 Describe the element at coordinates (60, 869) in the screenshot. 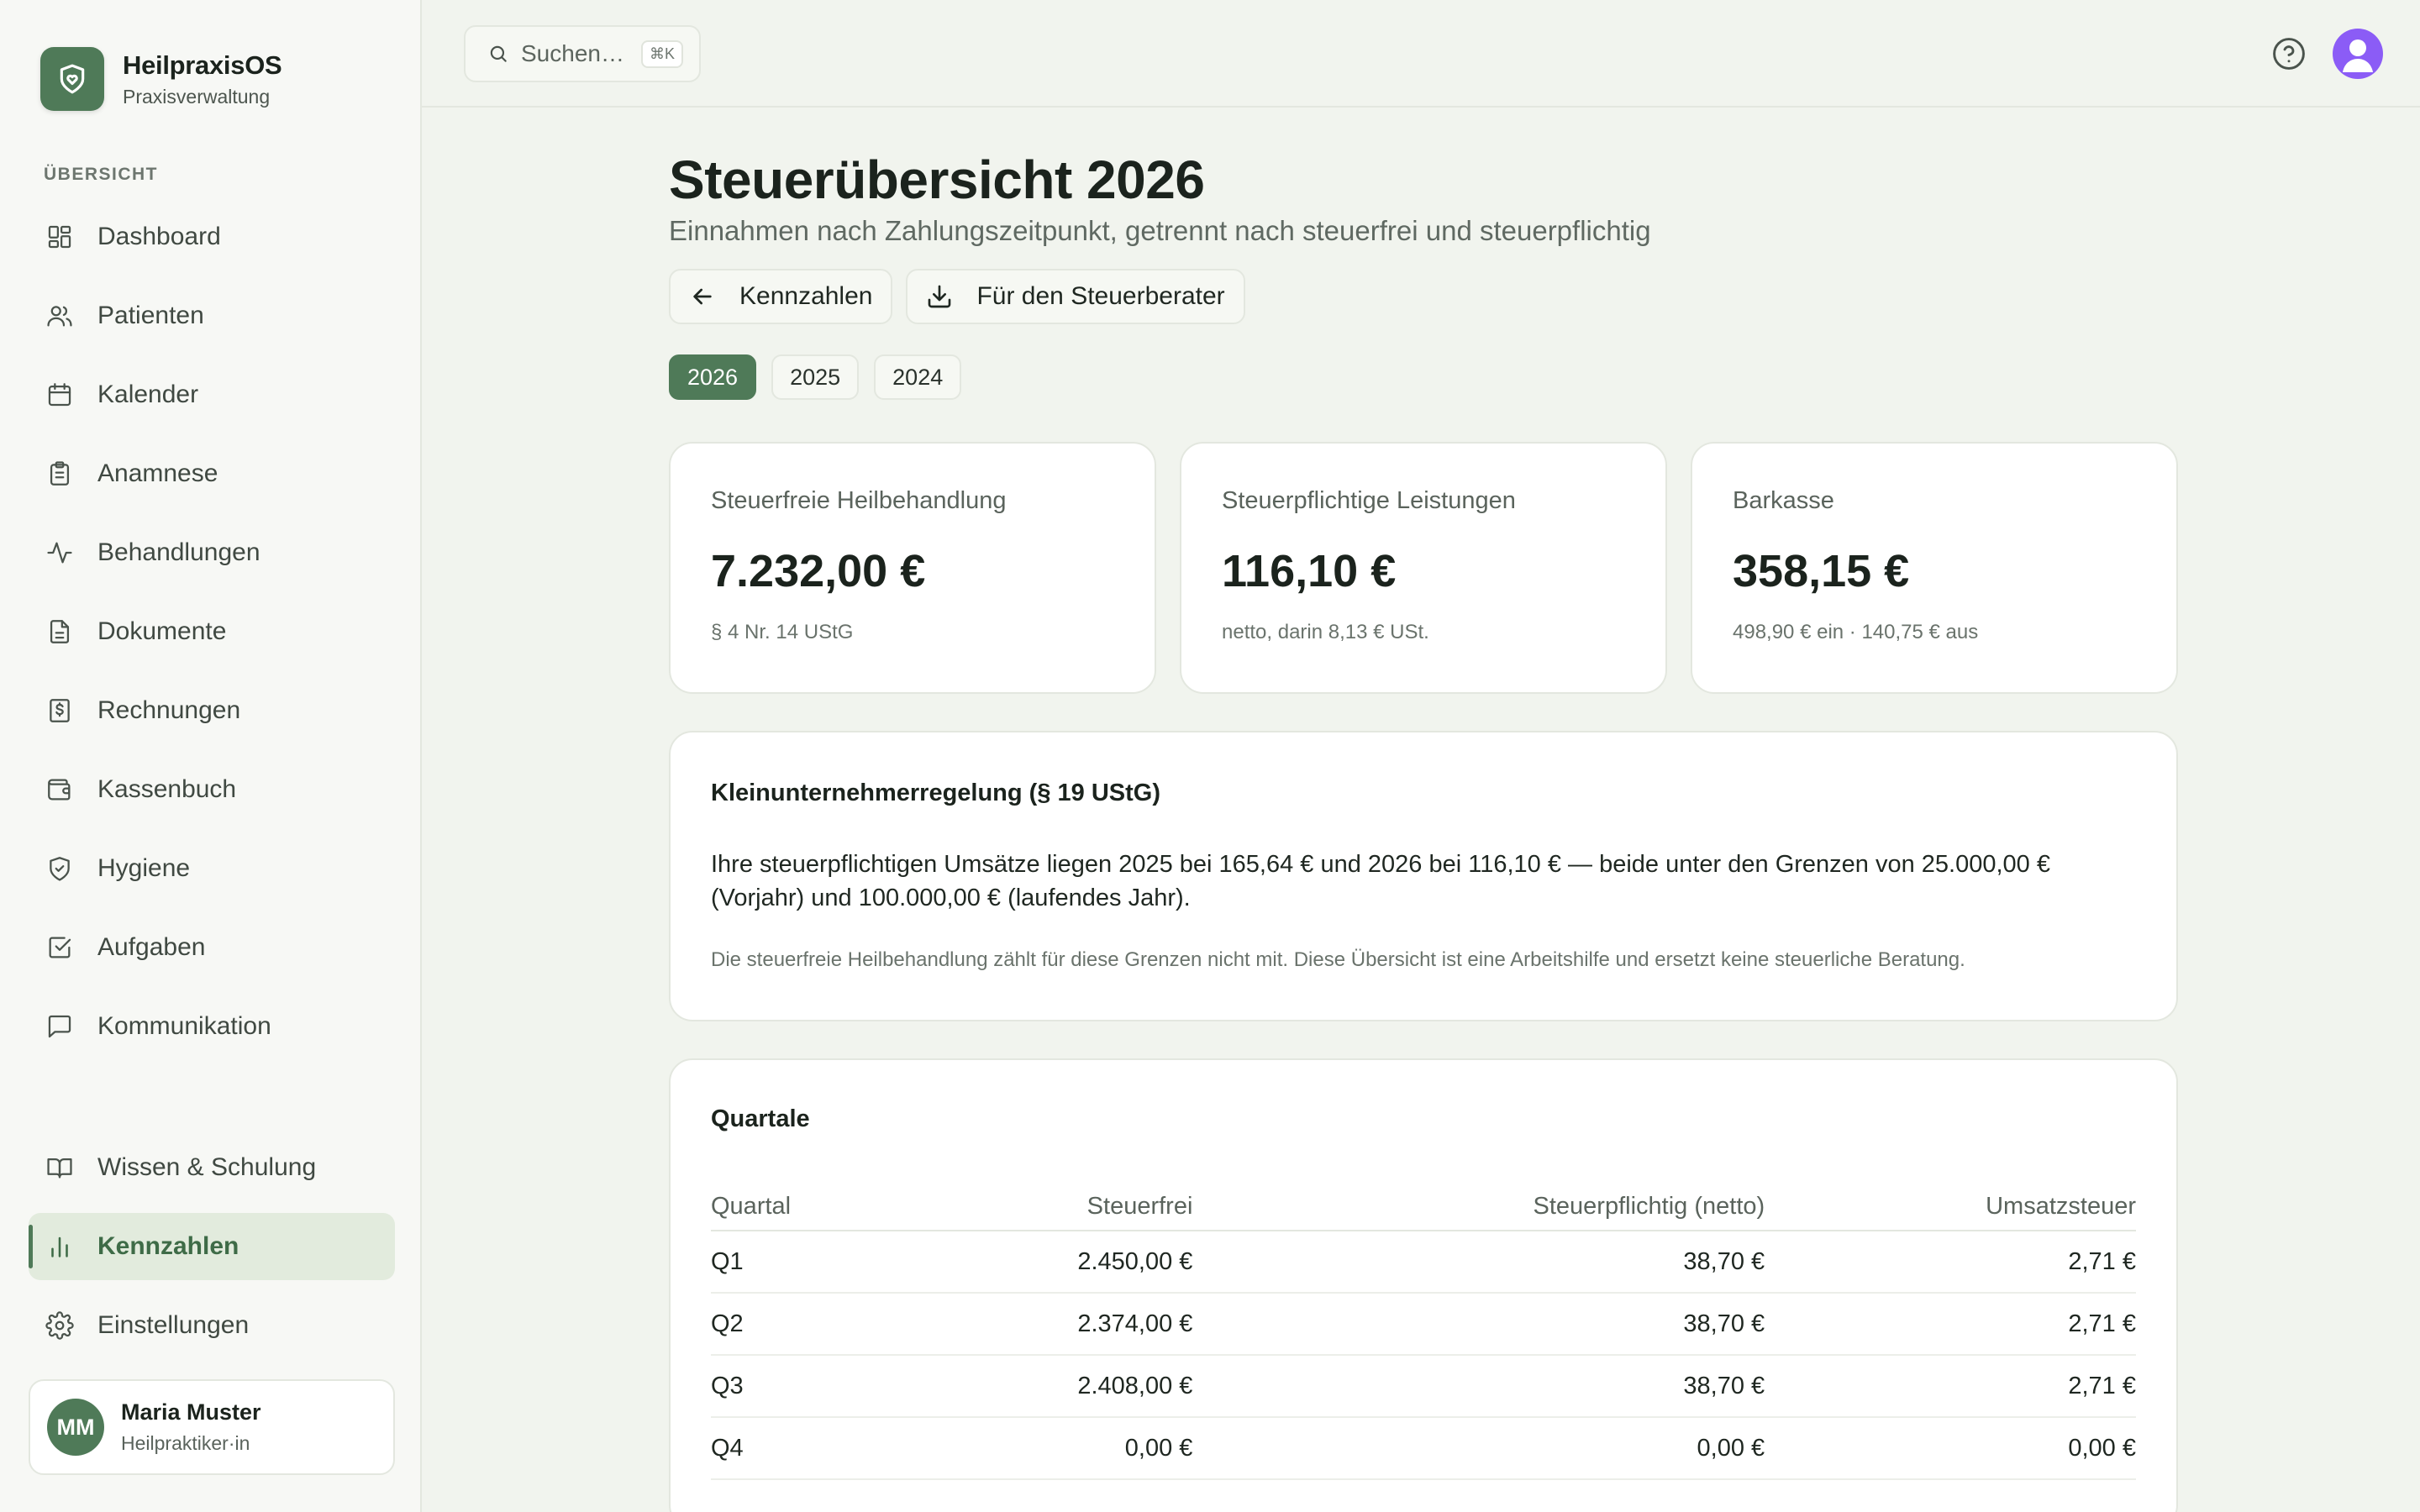

I see `shield-check-icon` at that location.